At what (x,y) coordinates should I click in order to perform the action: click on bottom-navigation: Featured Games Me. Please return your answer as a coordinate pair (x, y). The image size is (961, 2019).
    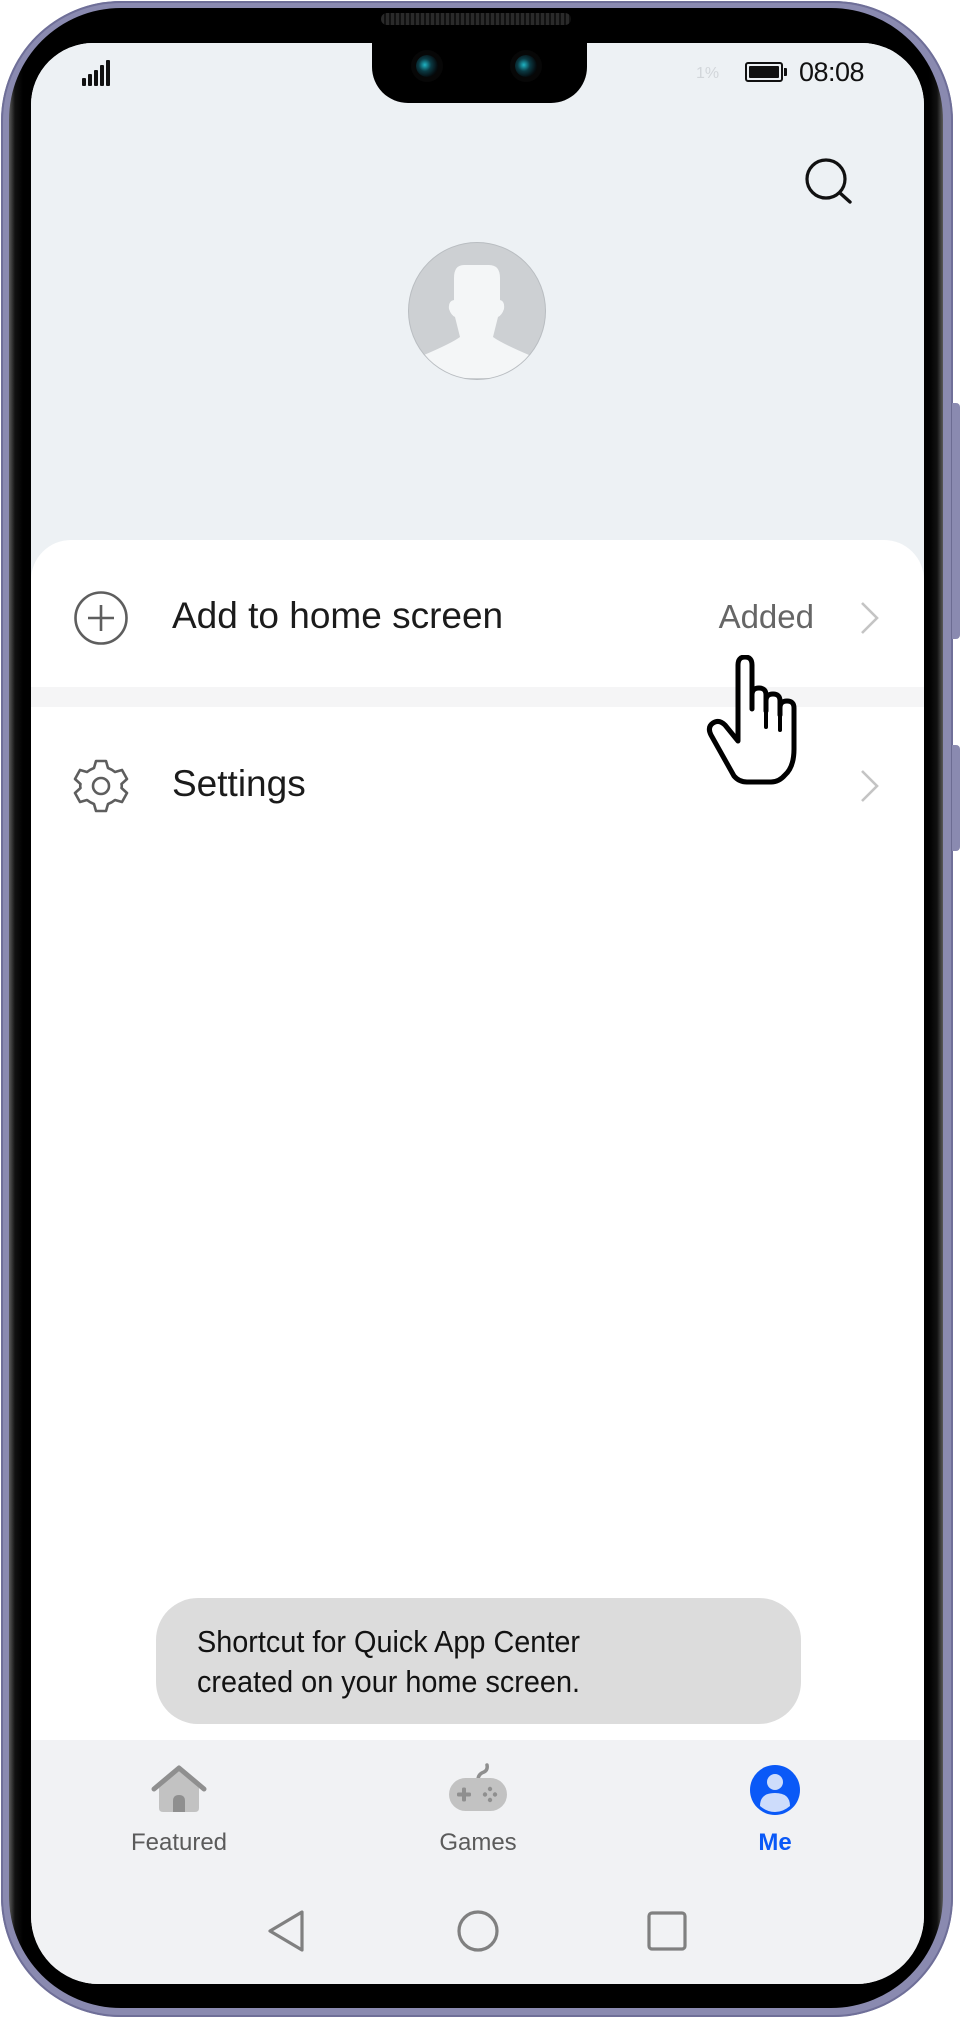
    Looking at the image, I should click on (477, 1862).